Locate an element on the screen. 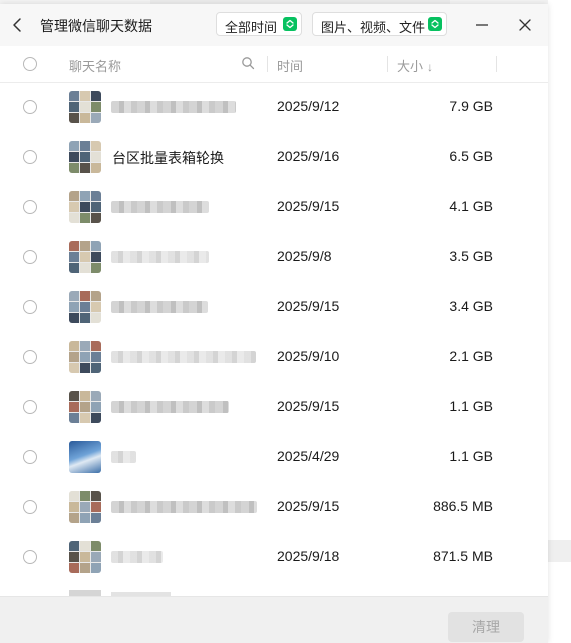 Image resolution: width=571 pixels, height=643 pixels. table-row: 2025/9/18 871.5 MB is located at coordinates (274, 557).